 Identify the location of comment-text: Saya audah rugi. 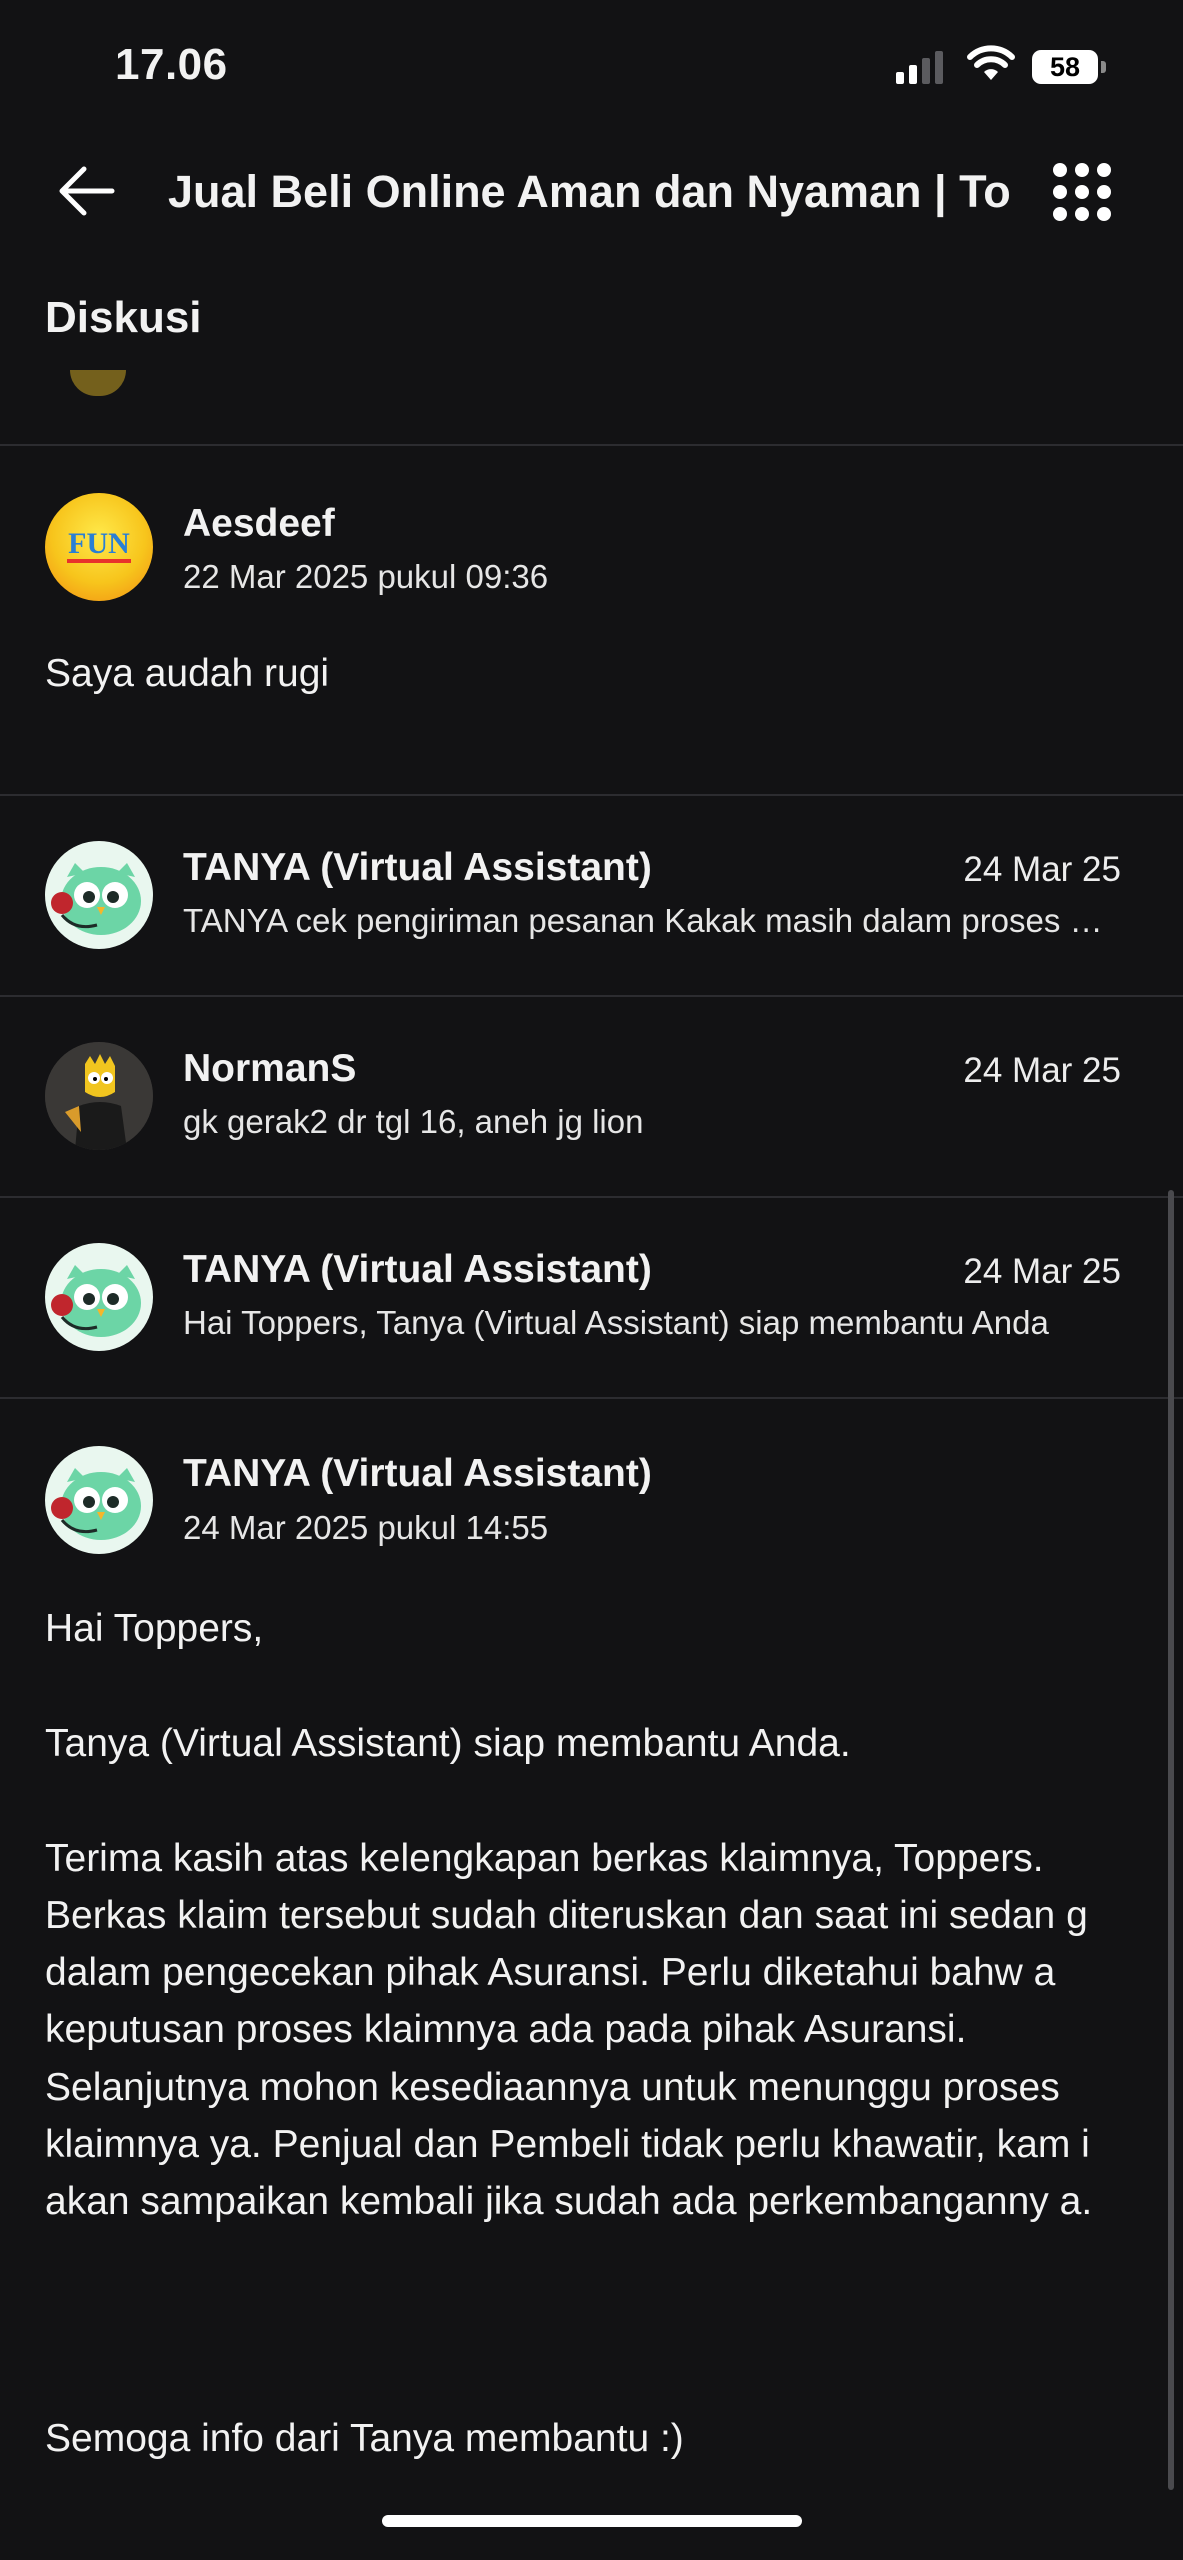
(187, 673).